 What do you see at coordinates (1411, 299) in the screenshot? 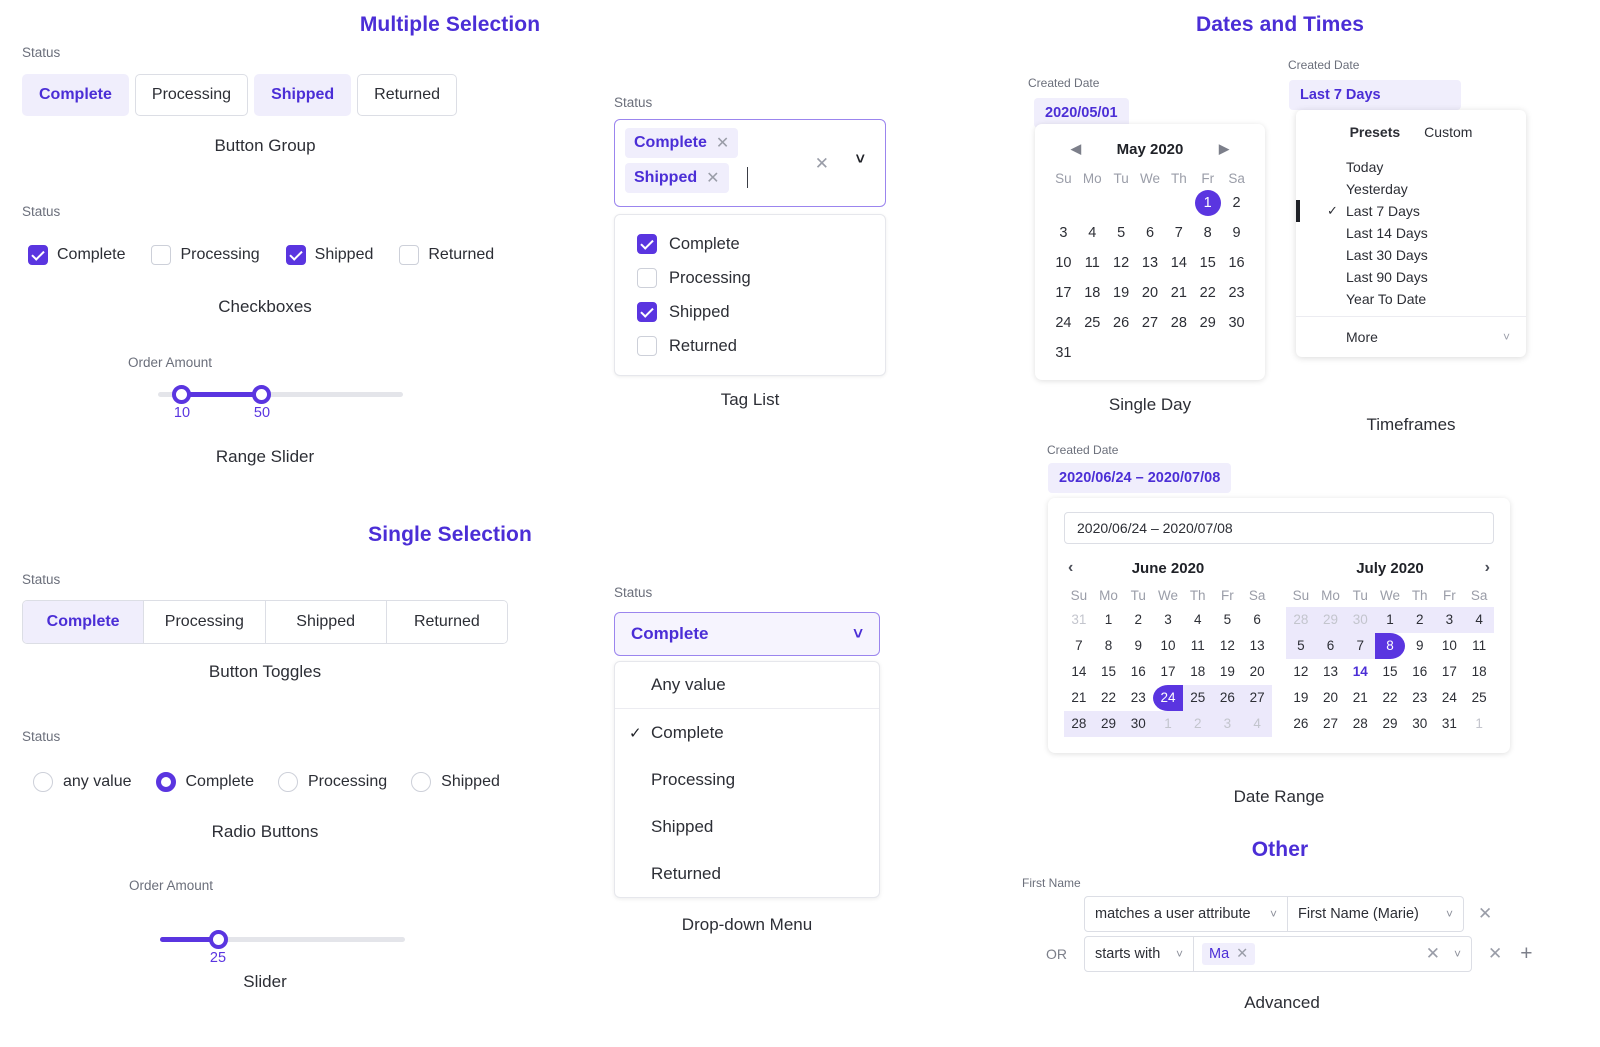
I see `timeframes-preset-6: Year To Date` at bounding box center [1411, 299].